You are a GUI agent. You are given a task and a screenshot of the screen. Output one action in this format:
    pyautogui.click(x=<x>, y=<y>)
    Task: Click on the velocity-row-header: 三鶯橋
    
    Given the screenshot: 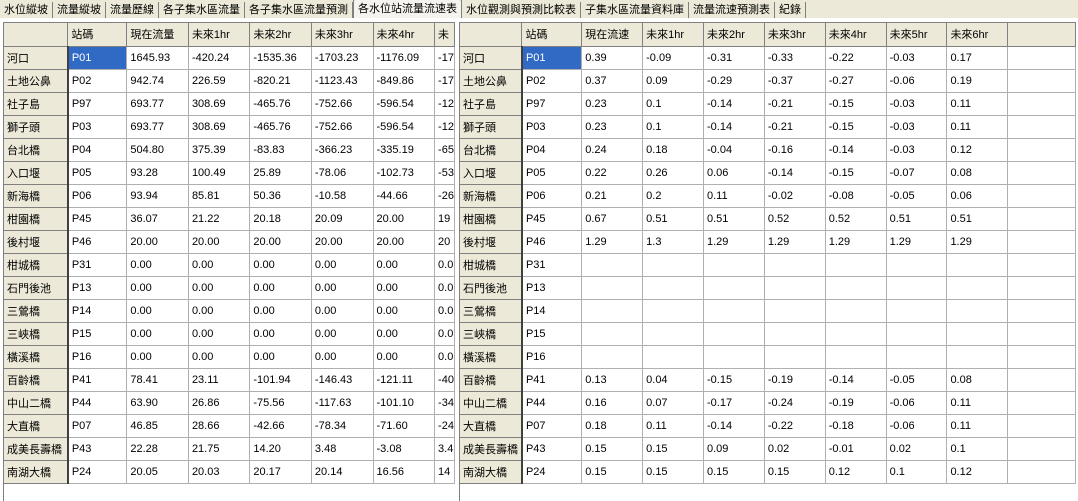 What is the action you would take?
    pyautogui.click(x=491, y=311)
    